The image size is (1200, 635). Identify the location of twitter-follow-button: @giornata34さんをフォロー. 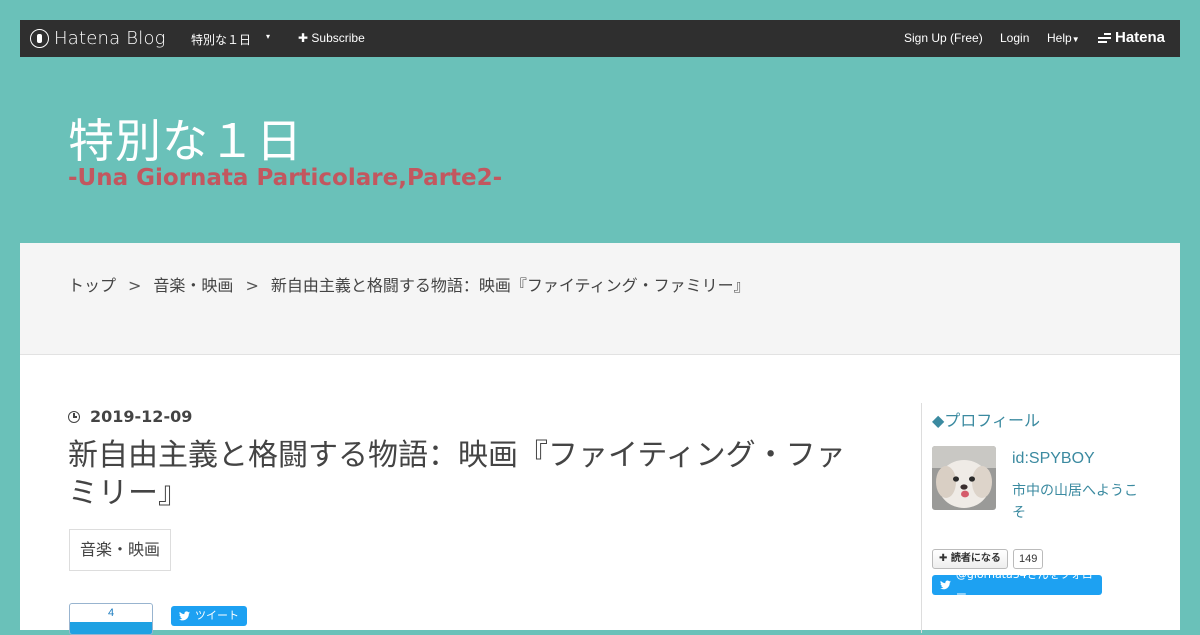
(1017, 584).